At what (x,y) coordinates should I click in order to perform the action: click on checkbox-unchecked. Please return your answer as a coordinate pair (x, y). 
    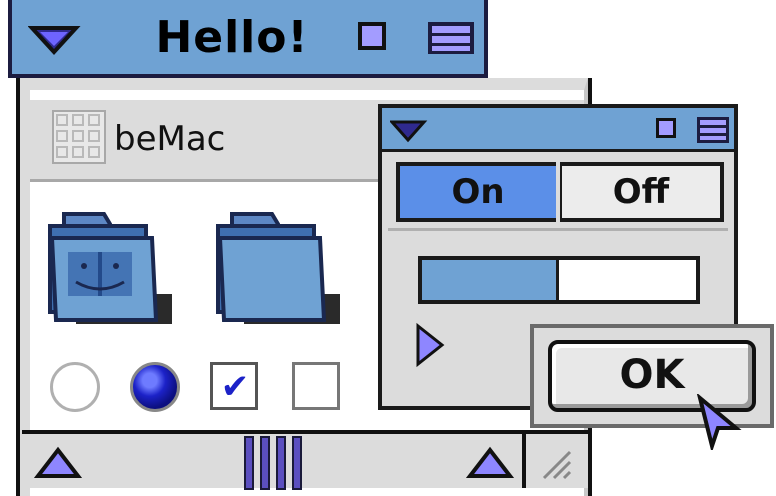
    Looking at the image, I should click on (316, 386).